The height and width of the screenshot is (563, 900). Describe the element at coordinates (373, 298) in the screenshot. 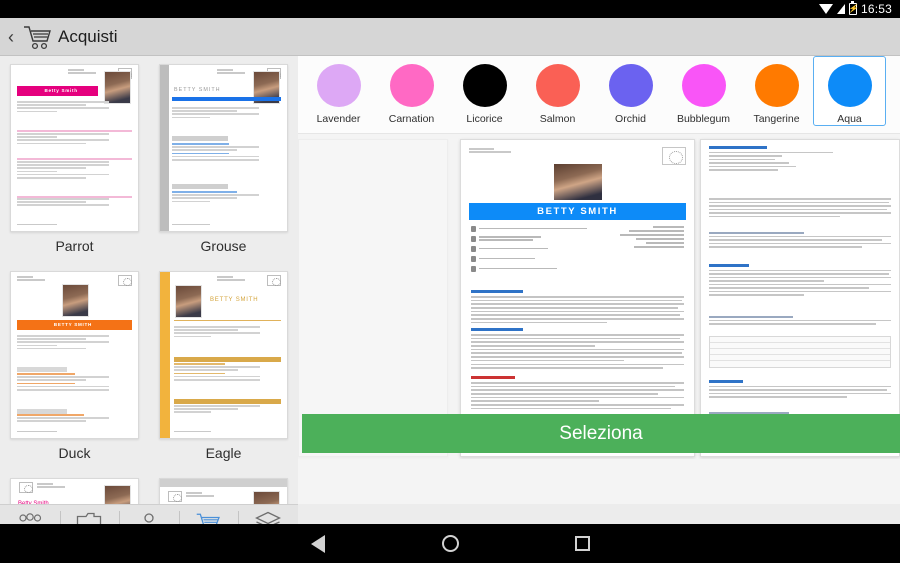

I see `preview-page-previous` at that location.